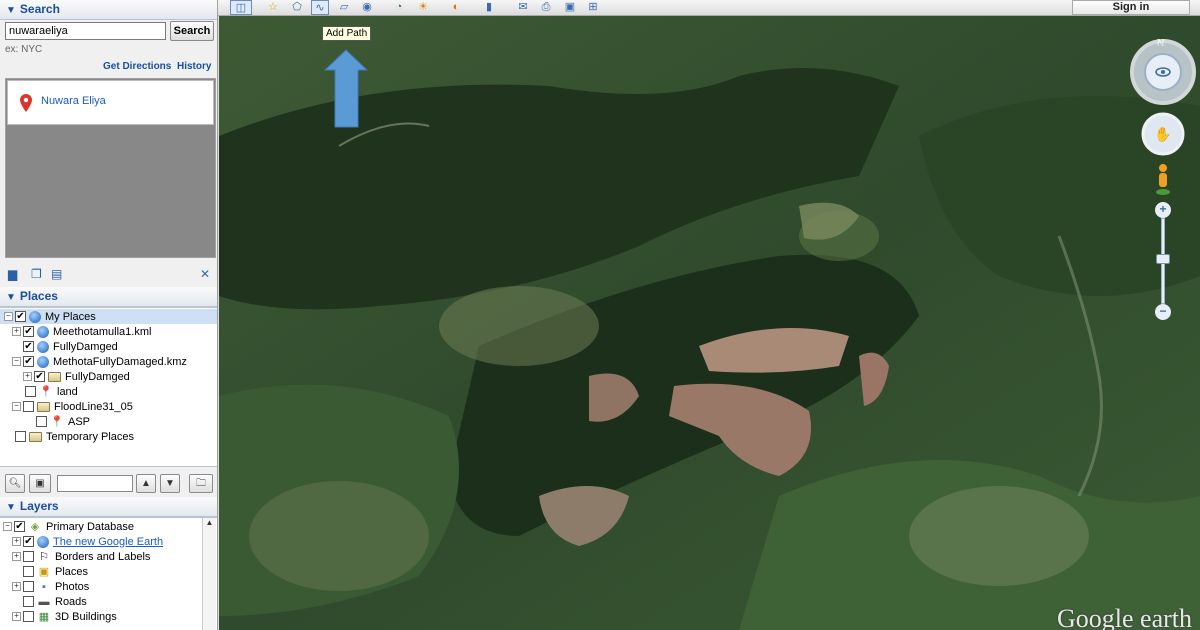 Image resolution: width=1200 pixels, height=630 pixels. Describe the element at coordinates (209, 522) in the screenshot. I see `scroll-up-icon: ▲` at that location.